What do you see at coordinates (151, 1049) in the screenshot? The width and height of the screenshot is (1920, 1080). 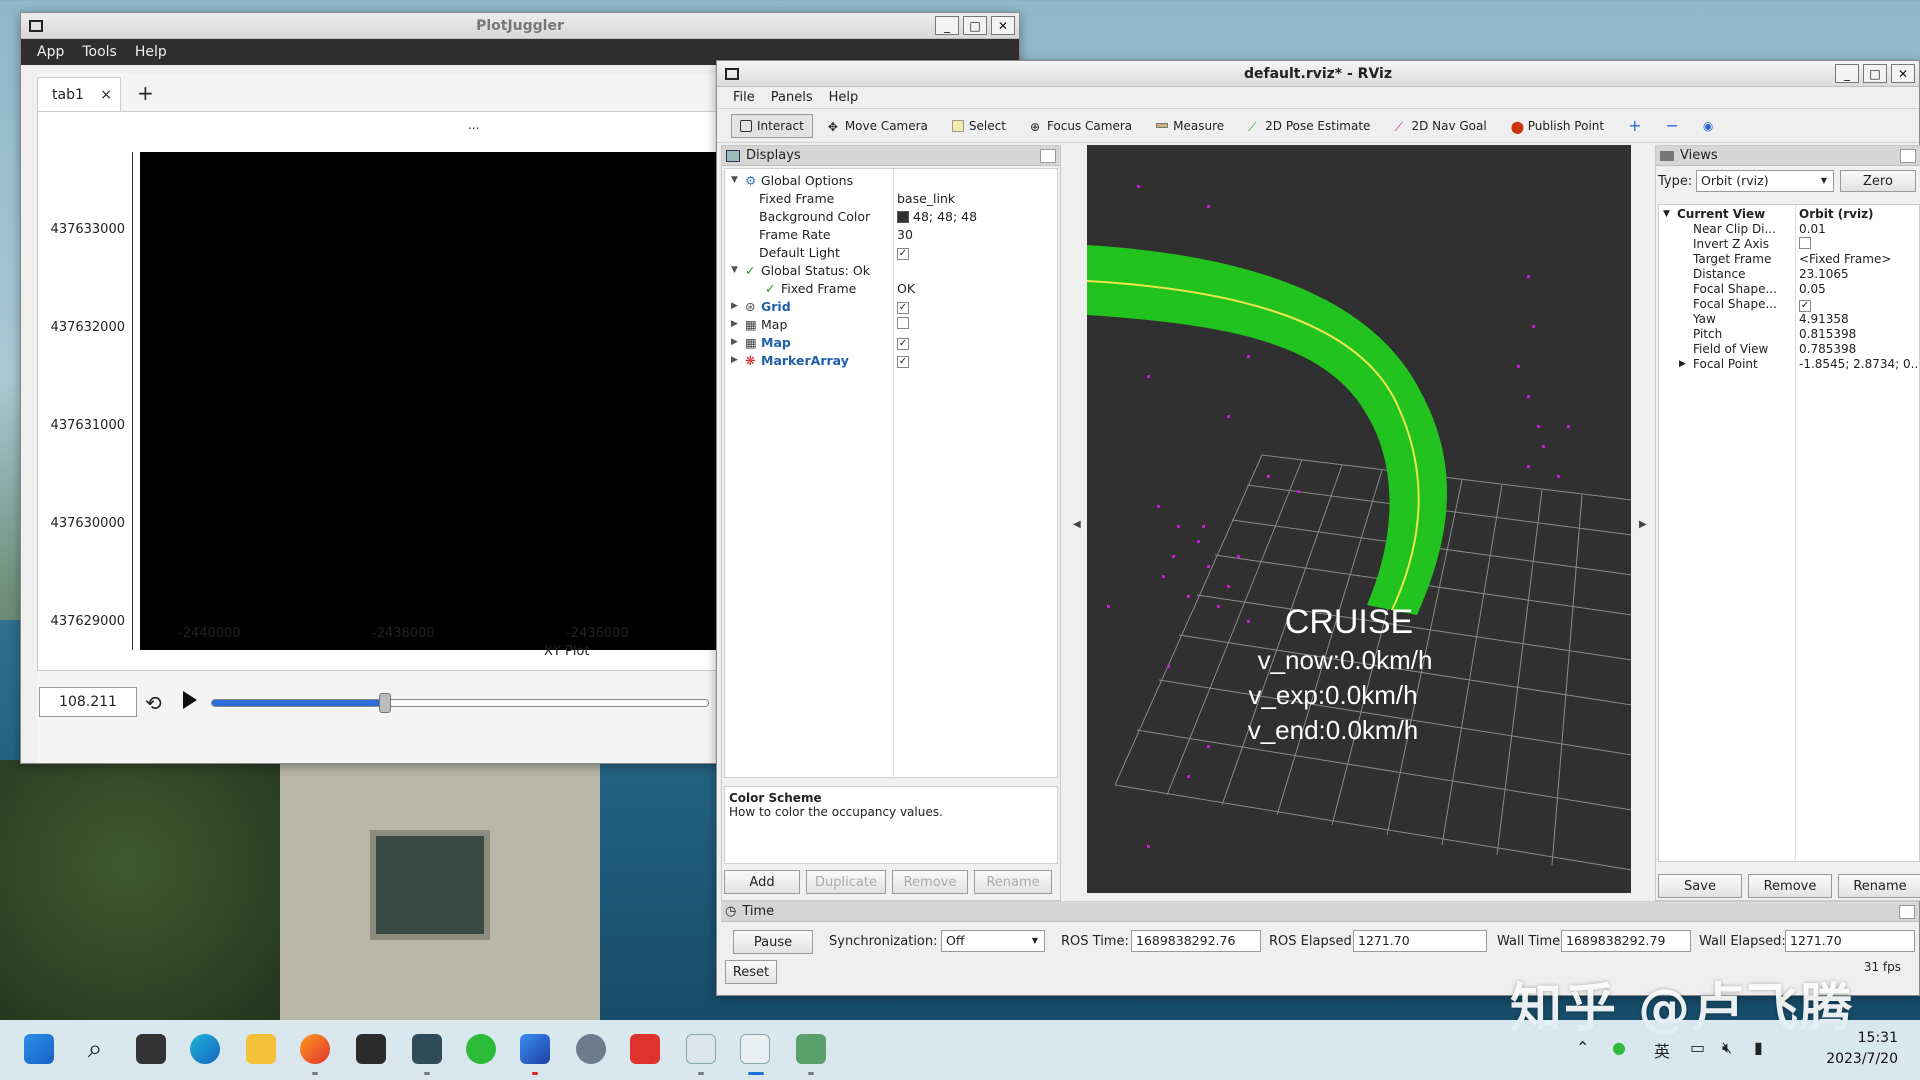 I see `task-view-icon` at bounding box center [151, 1049].